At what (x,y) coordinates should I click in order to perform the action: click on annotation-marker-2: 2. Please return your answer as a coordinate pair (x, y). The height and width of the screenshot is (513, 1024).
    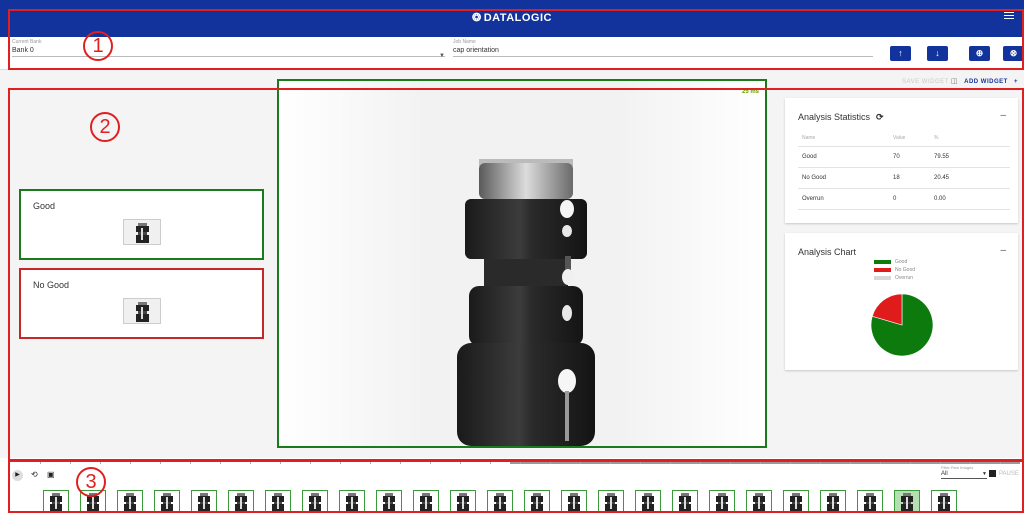
    Looking at the image, I should click on (105, 127).